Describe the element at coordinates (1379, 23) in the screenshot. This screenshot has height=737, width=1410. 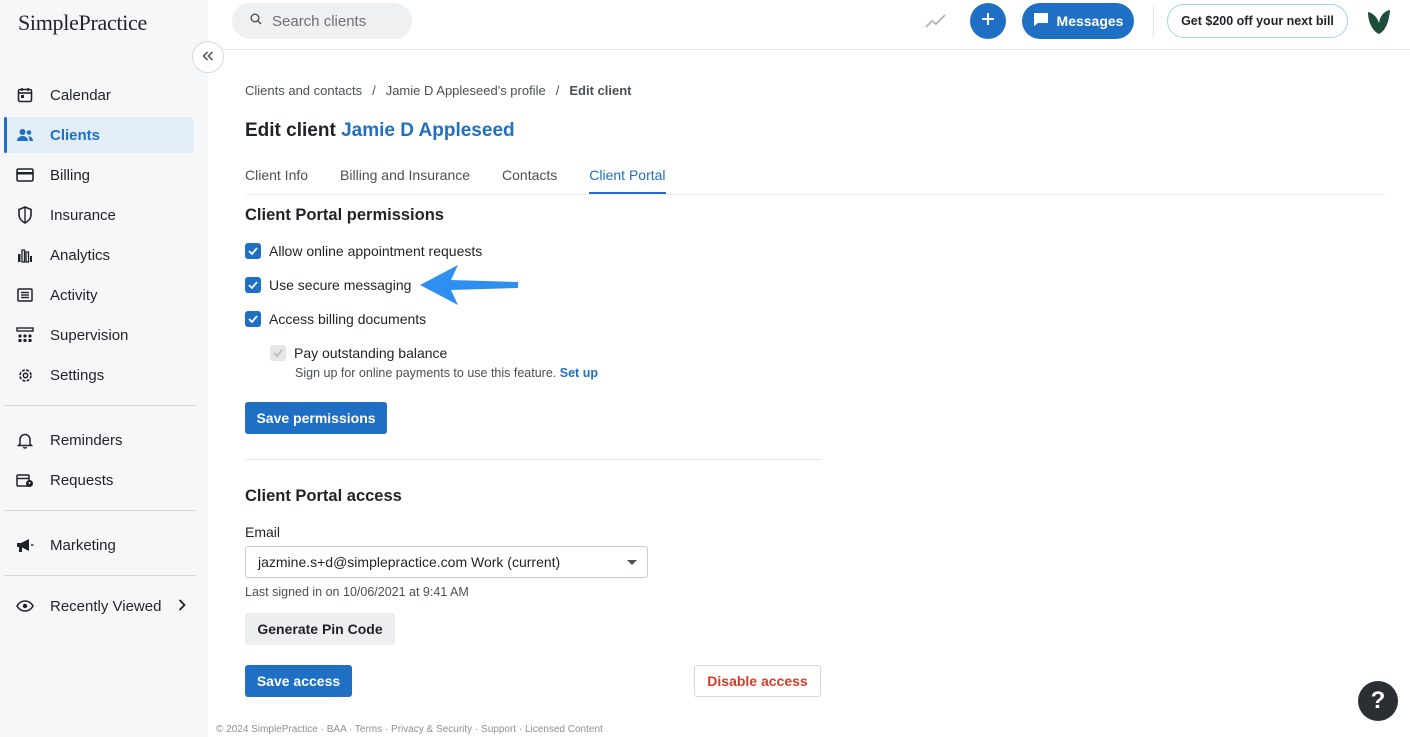
I see `brand-leaf-icon` at that location.